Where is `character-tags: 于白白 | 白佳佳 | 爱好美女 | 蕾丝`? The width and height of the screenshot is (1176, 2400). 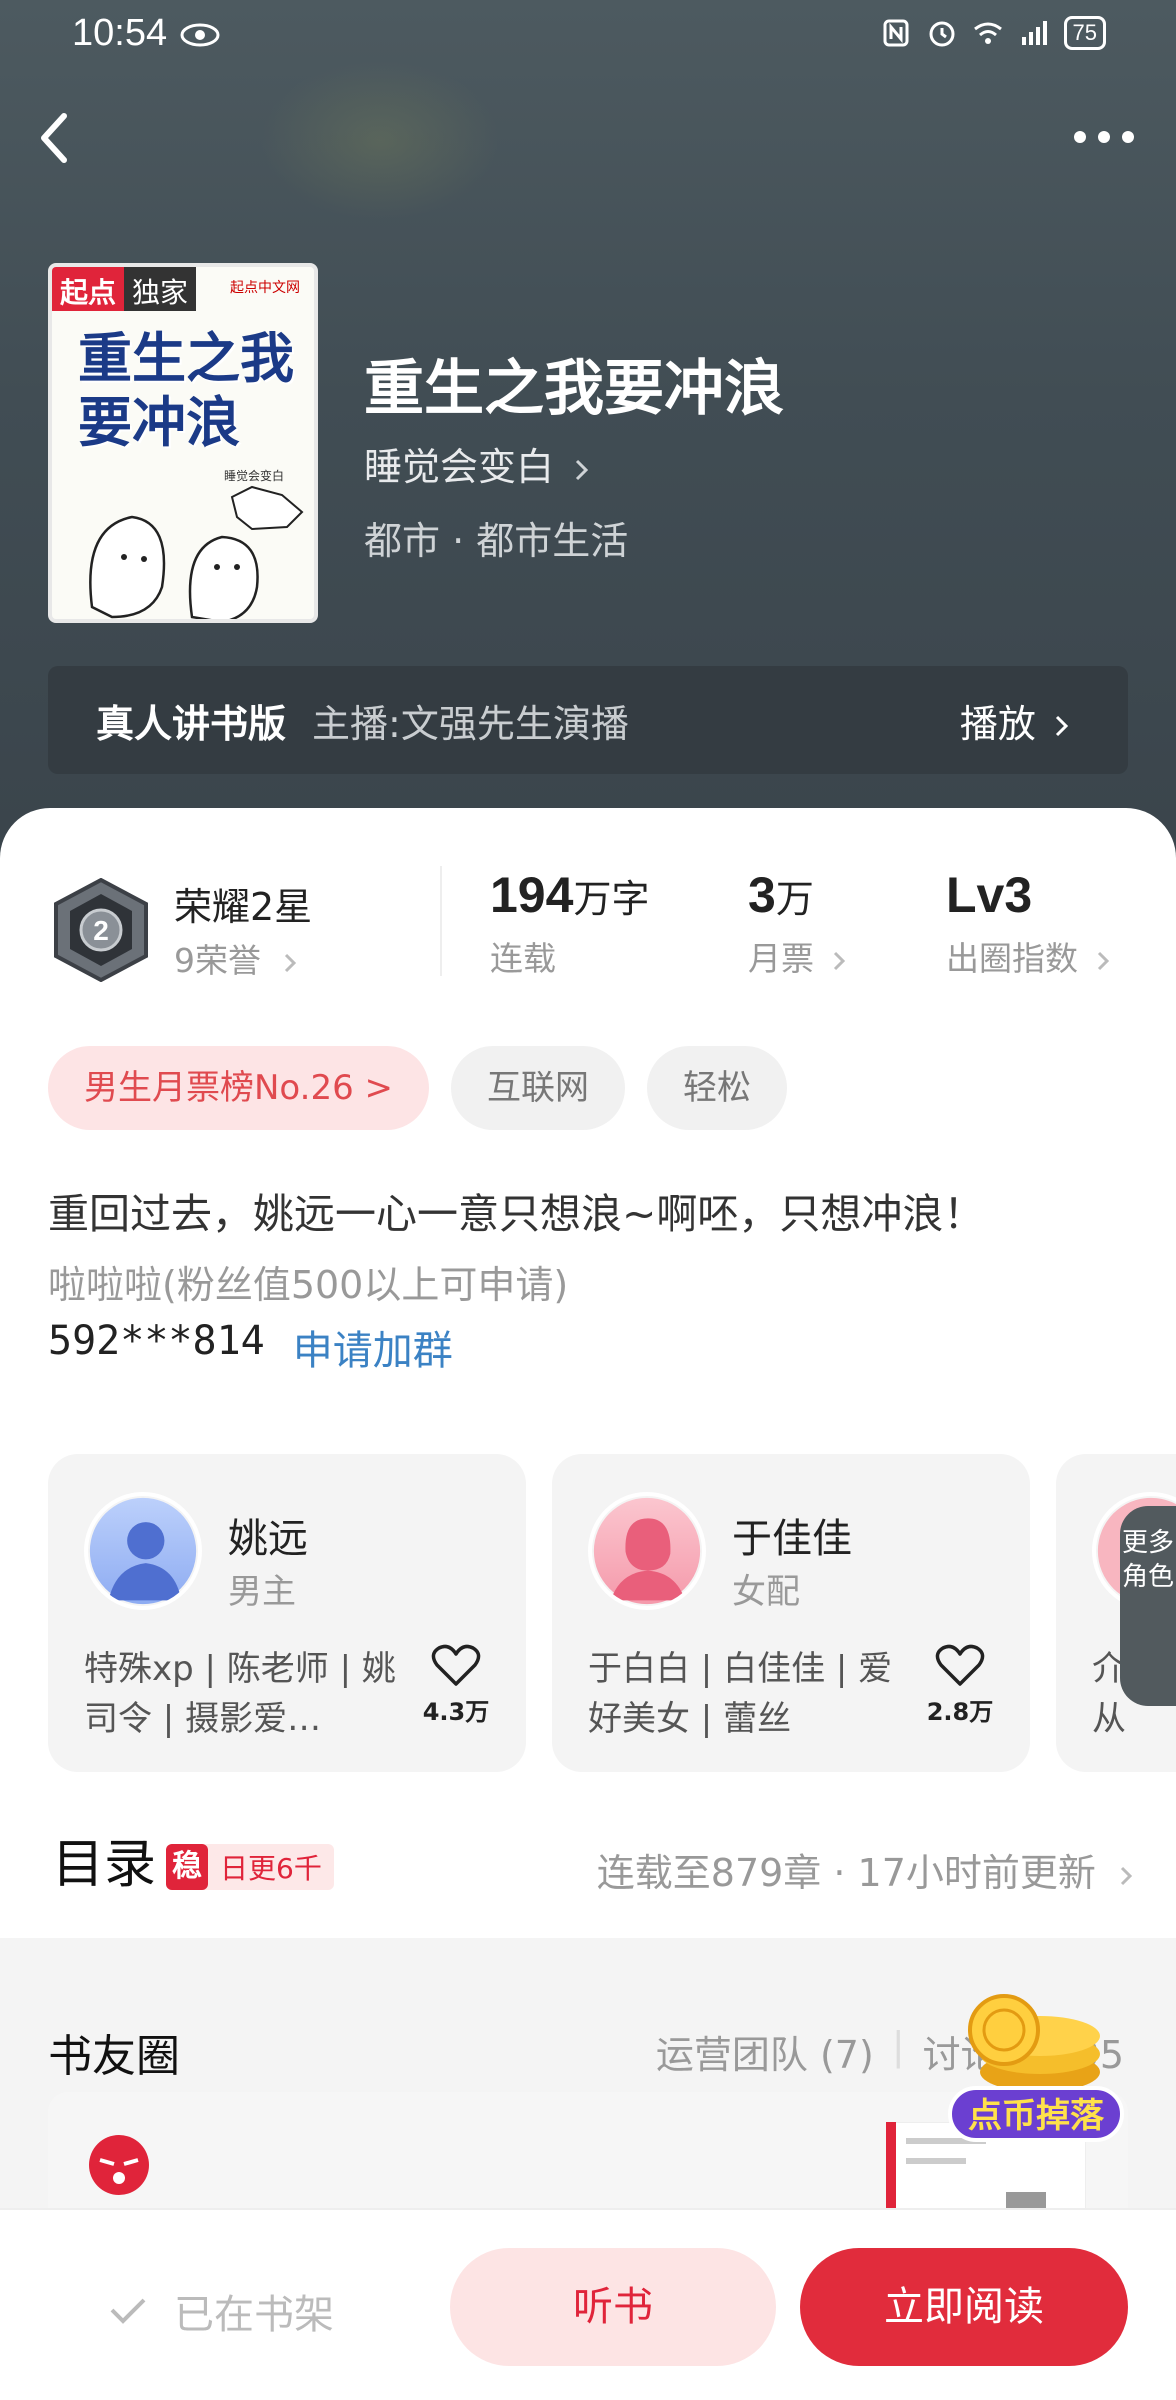
character-tags: 于白白 | 白佳佳 | 爱好美女 | 蕾丝 is located at coordinates (740, 1694).